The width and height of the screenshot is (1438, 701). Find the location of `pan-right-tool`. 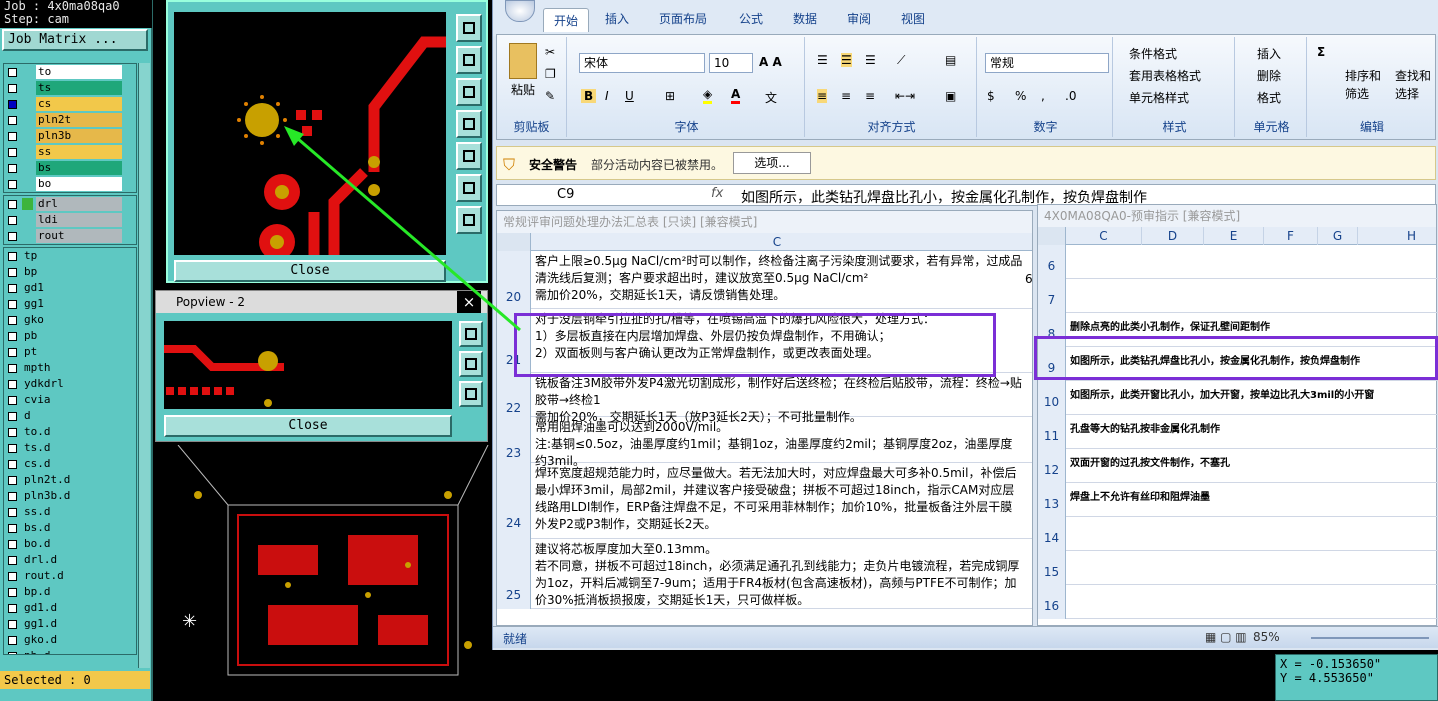

pan-right-tool is located at coordinates (469, 156).